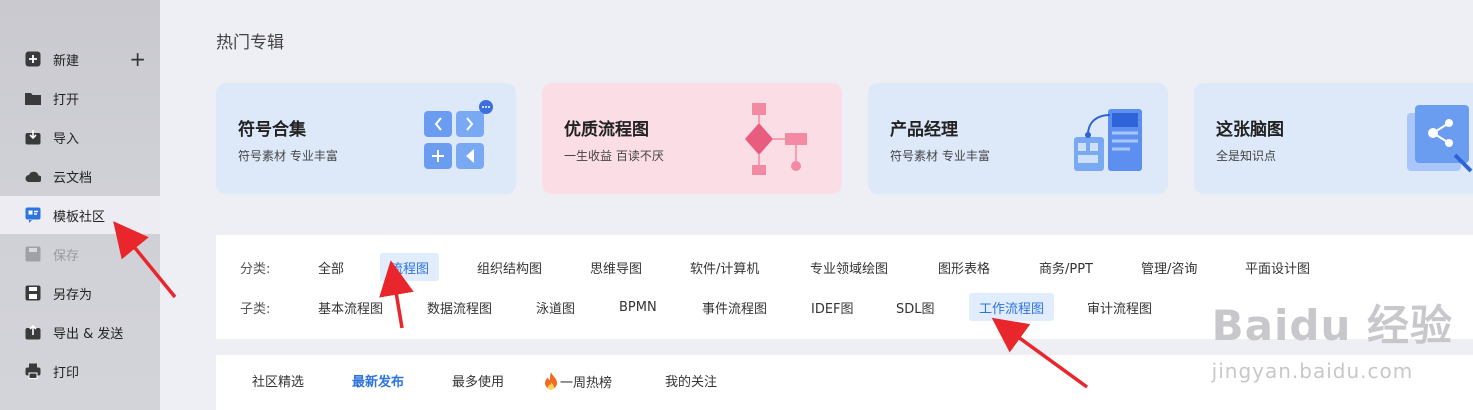 The width and height of the screenshot is (1473, 410). What do you see at coordinates (459, 307) in the screenshot?
I see `subcategory-data-flowchart: 数据流程图` at bounding box center [459, 307].